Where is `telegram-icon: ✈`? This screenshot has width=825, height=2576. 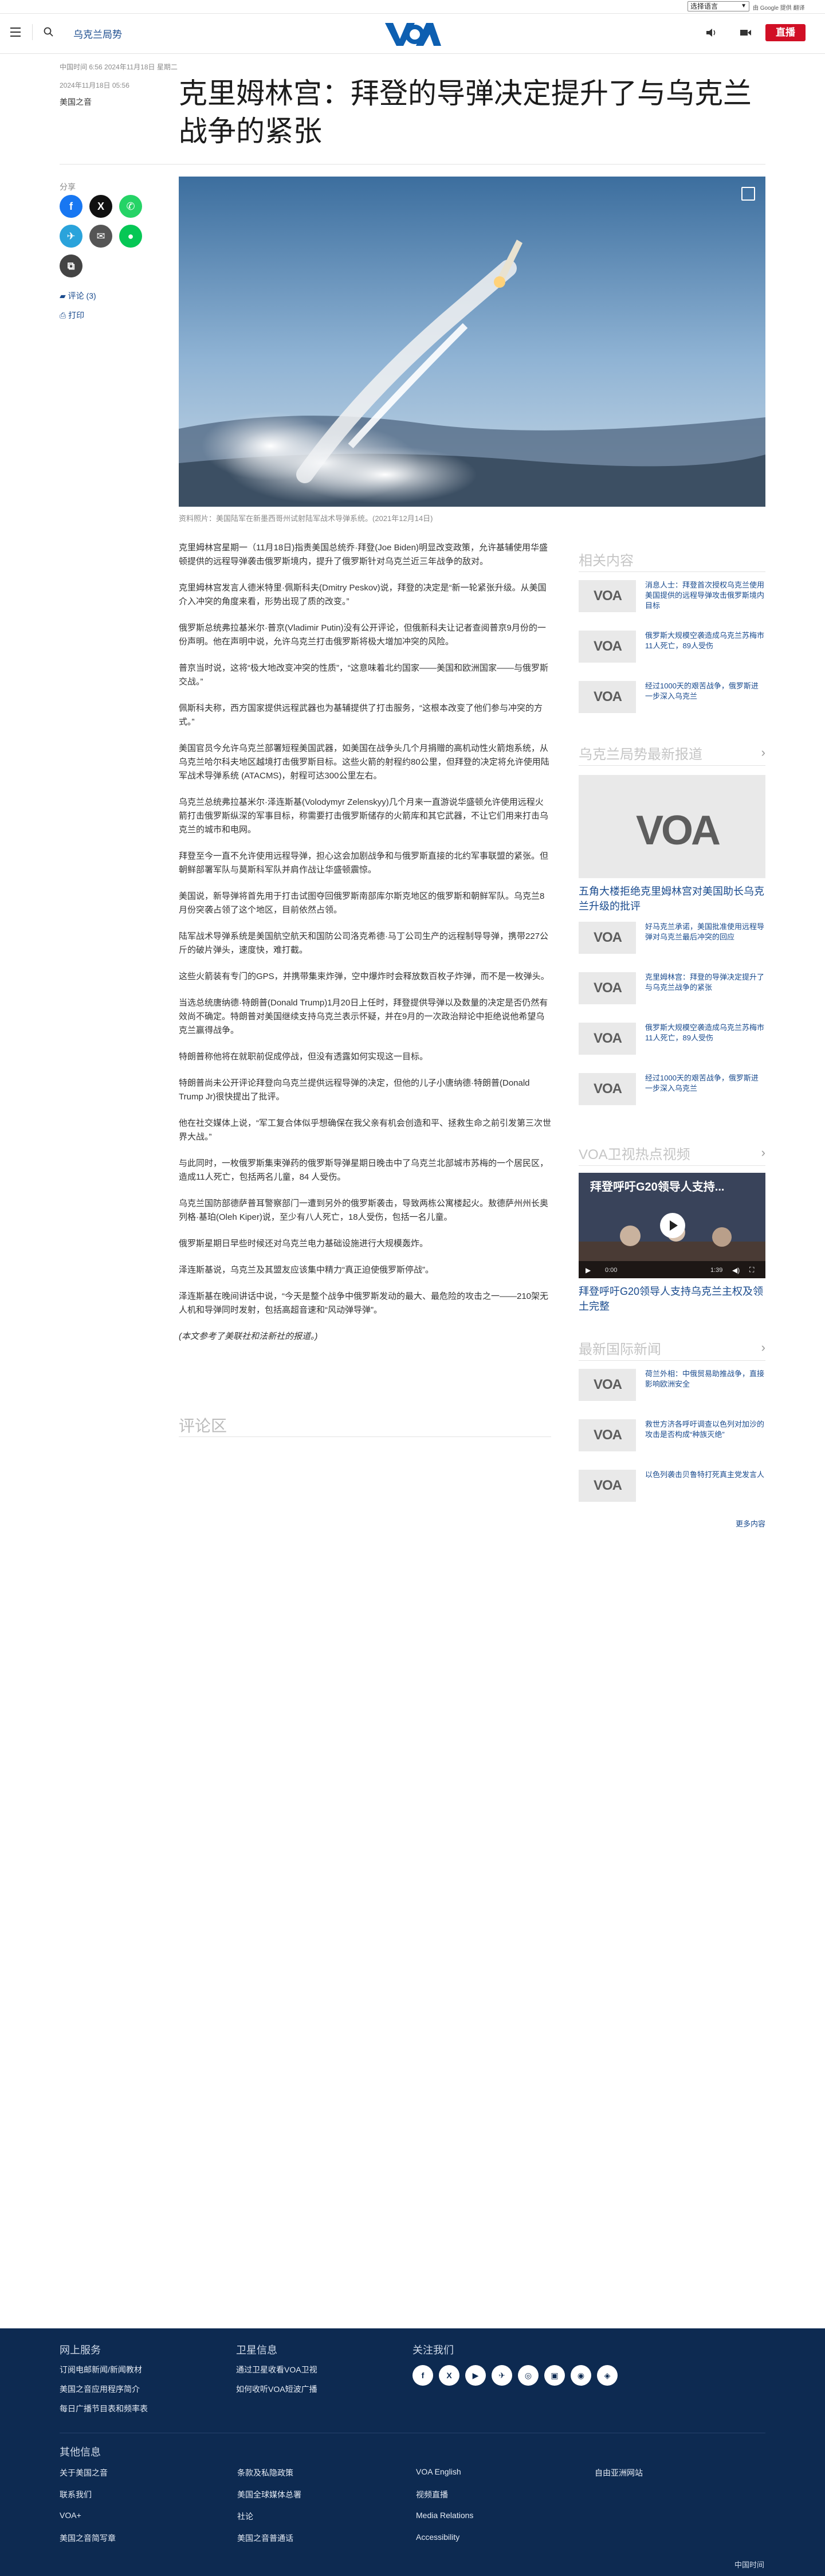
telegram-icon: ✈ is located at coordinates (502, 2375).